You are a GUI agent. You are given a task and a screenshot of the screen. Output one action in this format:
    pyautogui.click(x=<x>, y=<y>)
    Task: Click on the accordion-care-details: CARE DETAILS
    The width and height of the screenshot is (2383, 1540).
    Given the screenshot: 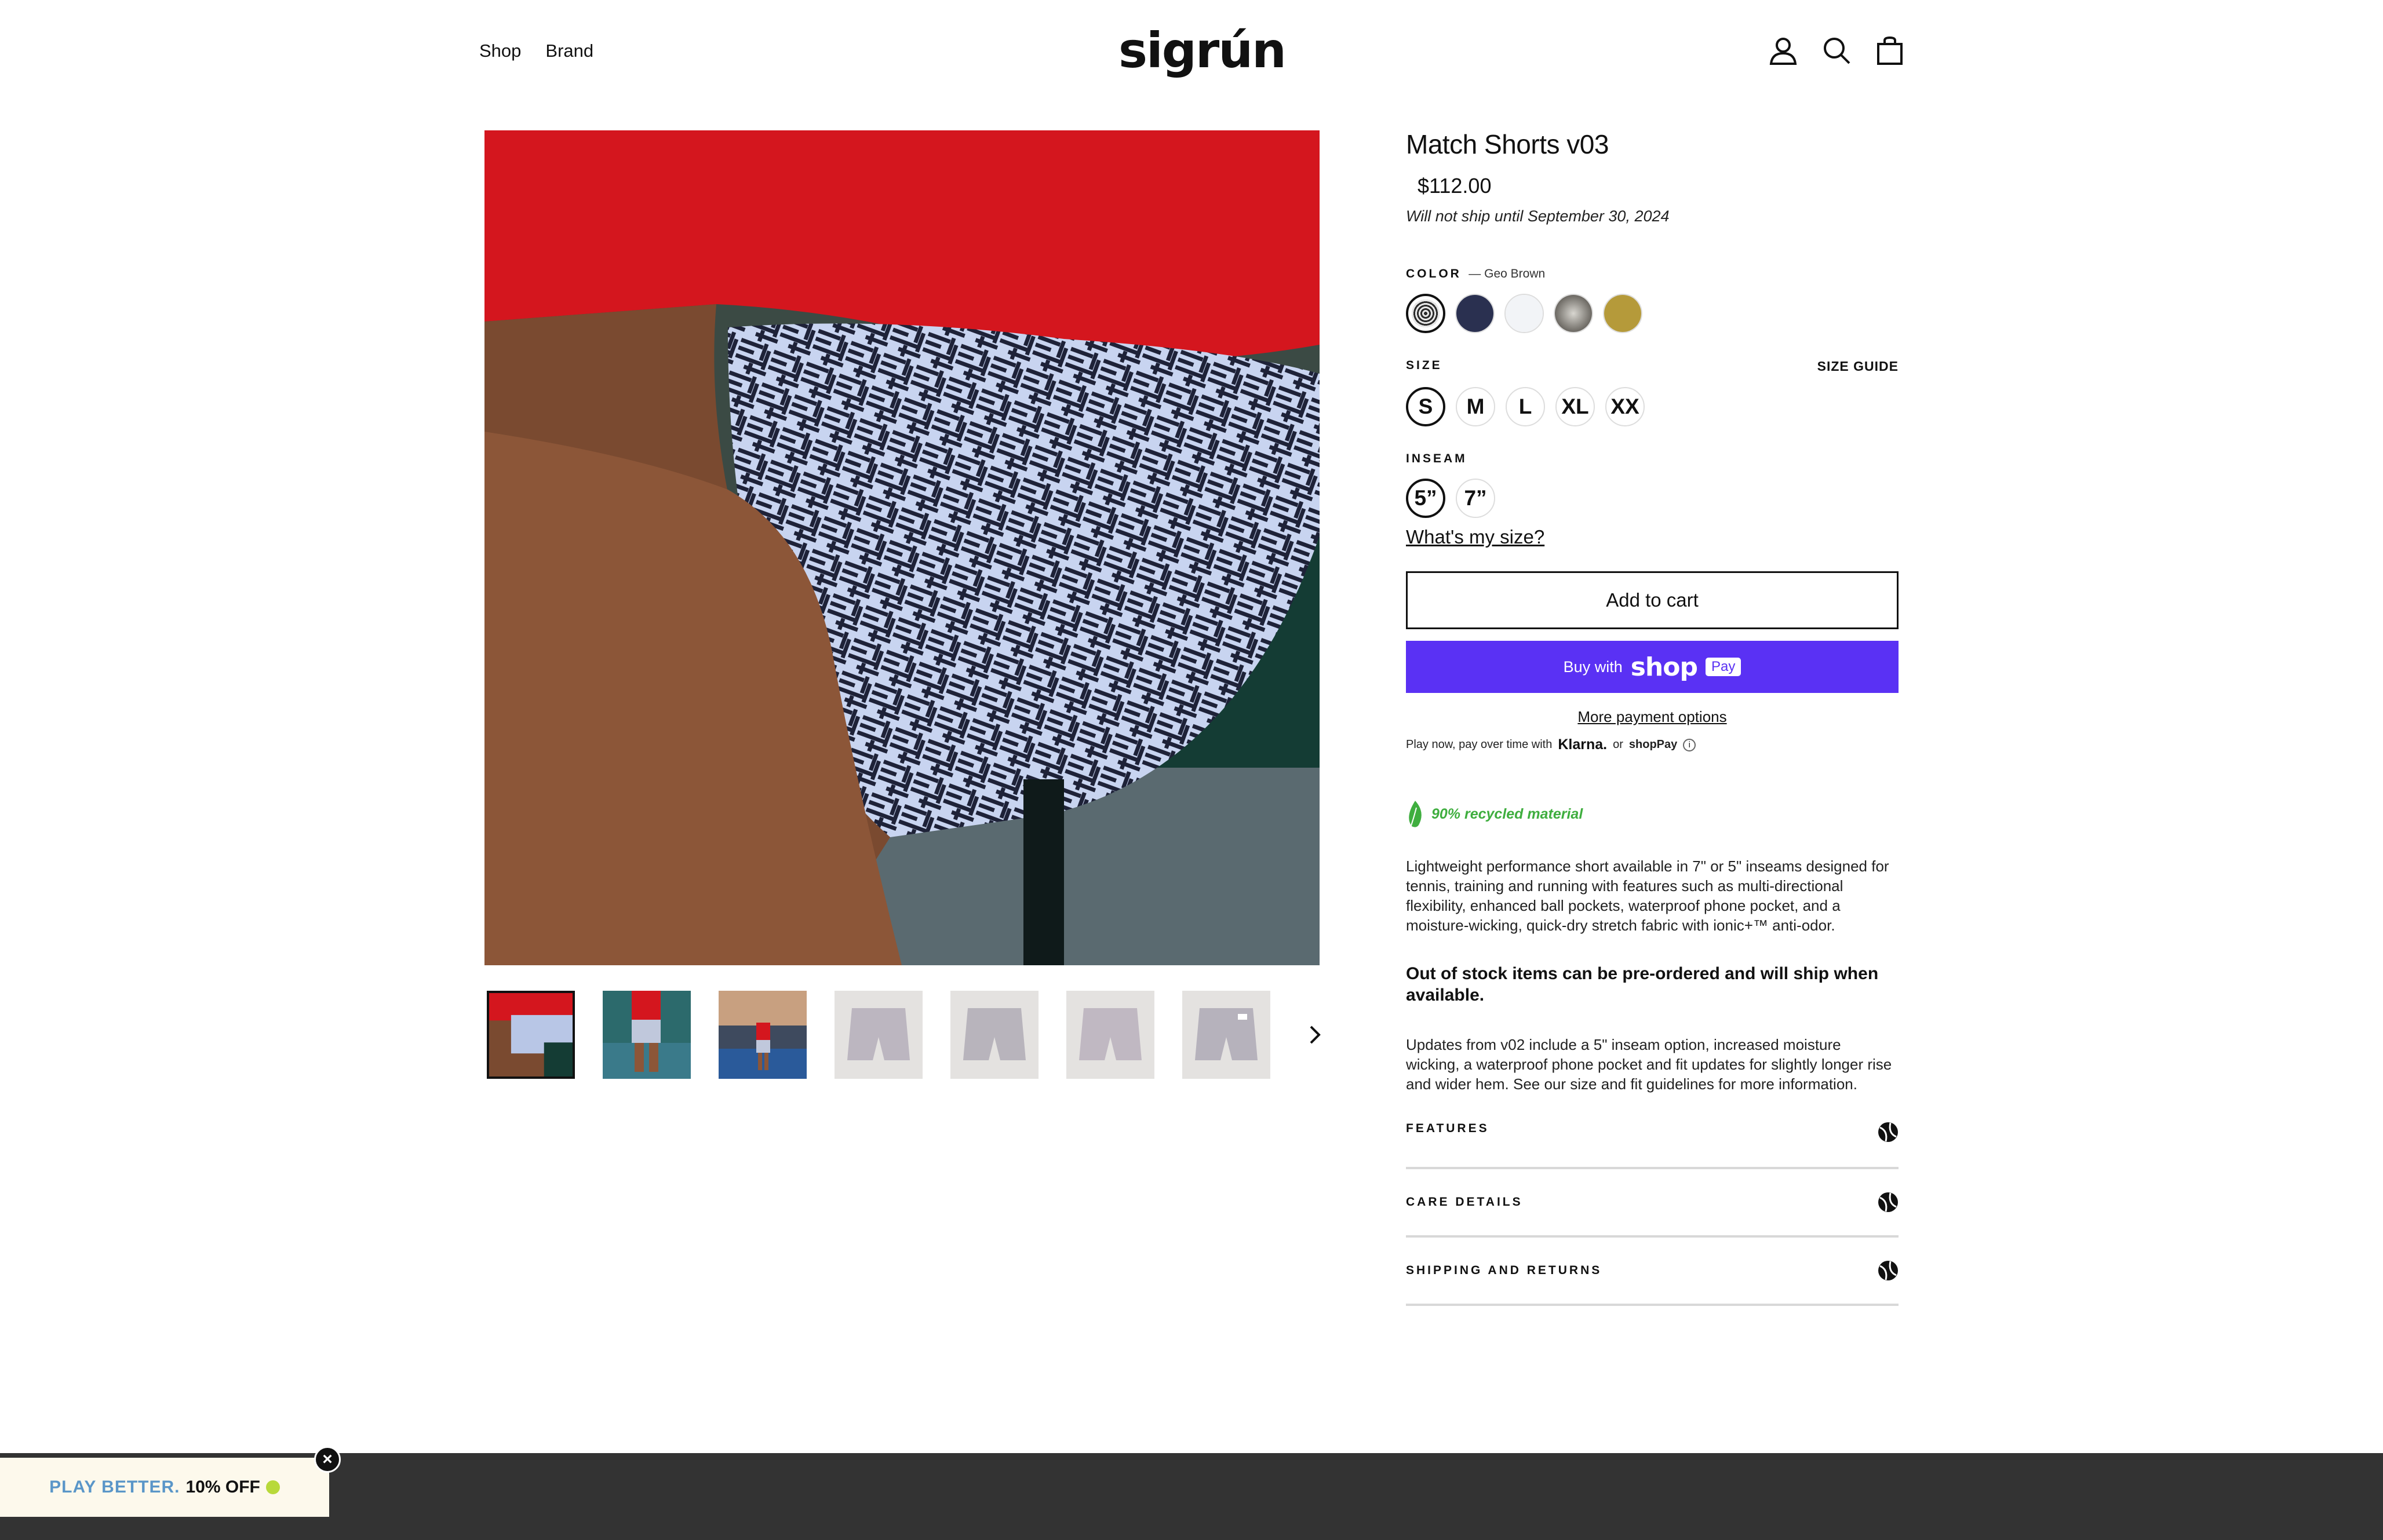 What is the action you would take?
    pyautogui.click(x=1653, y=1203)
    